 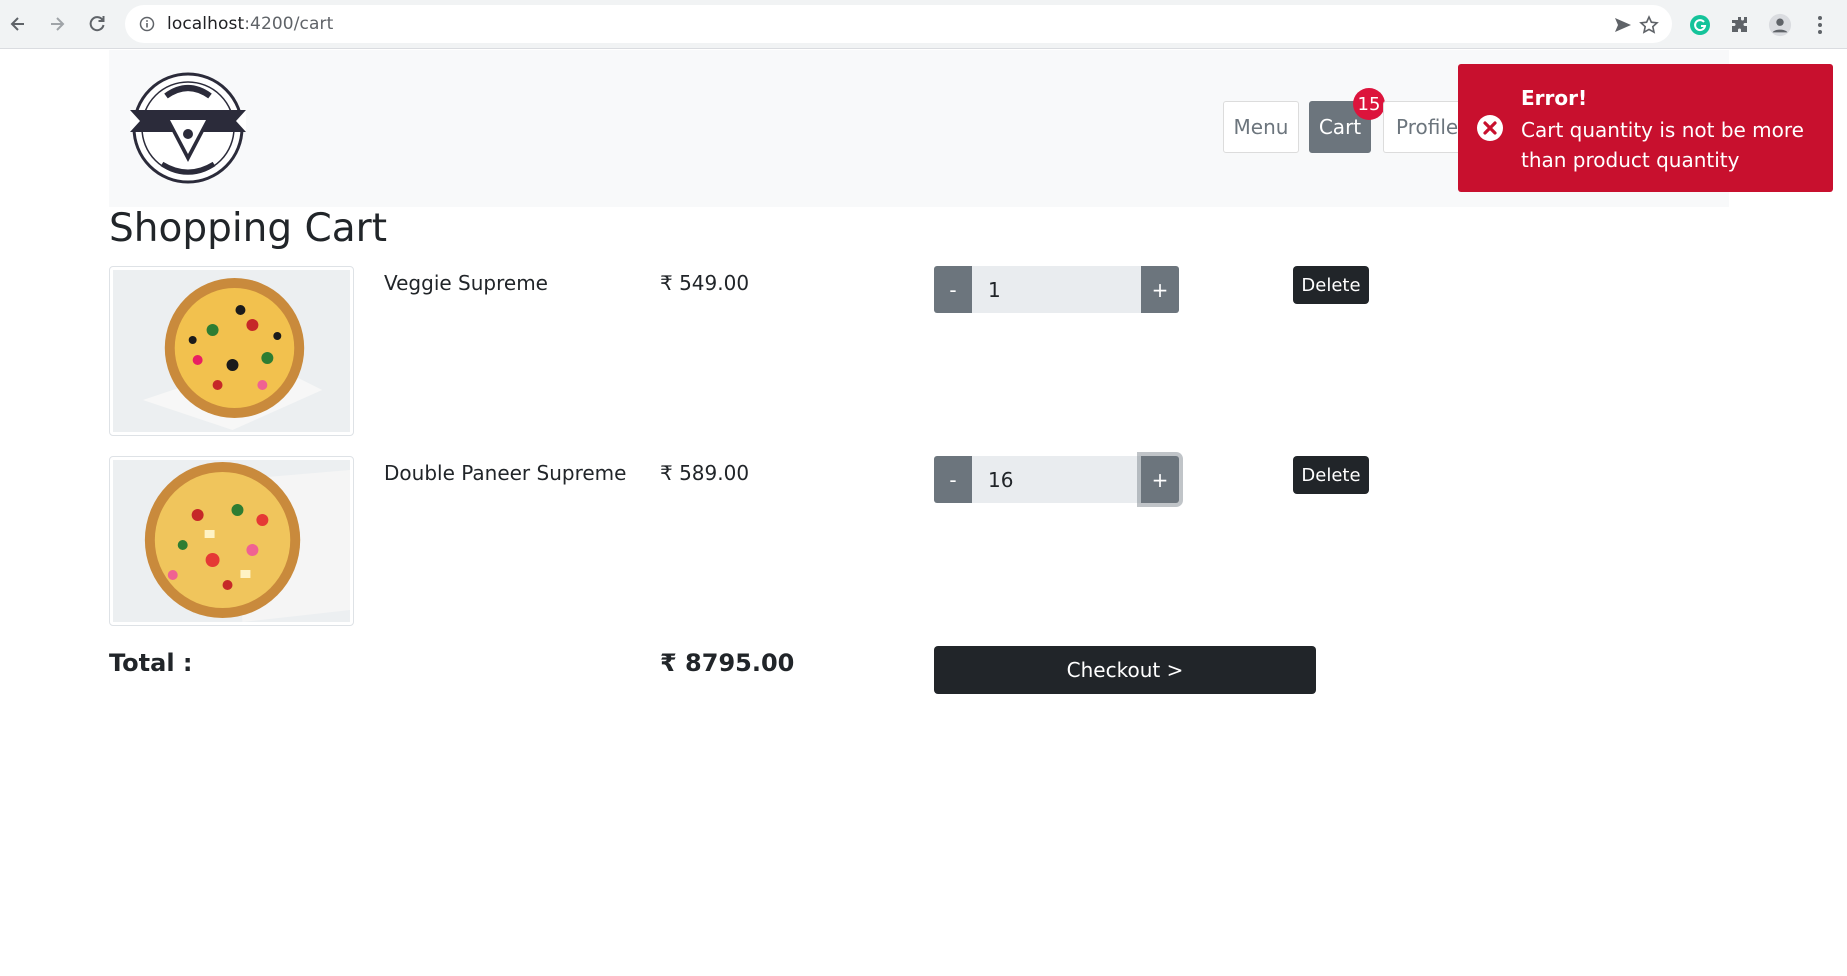 I want to click on product-price: ₹ 589.00, so click(x=705, y=473).